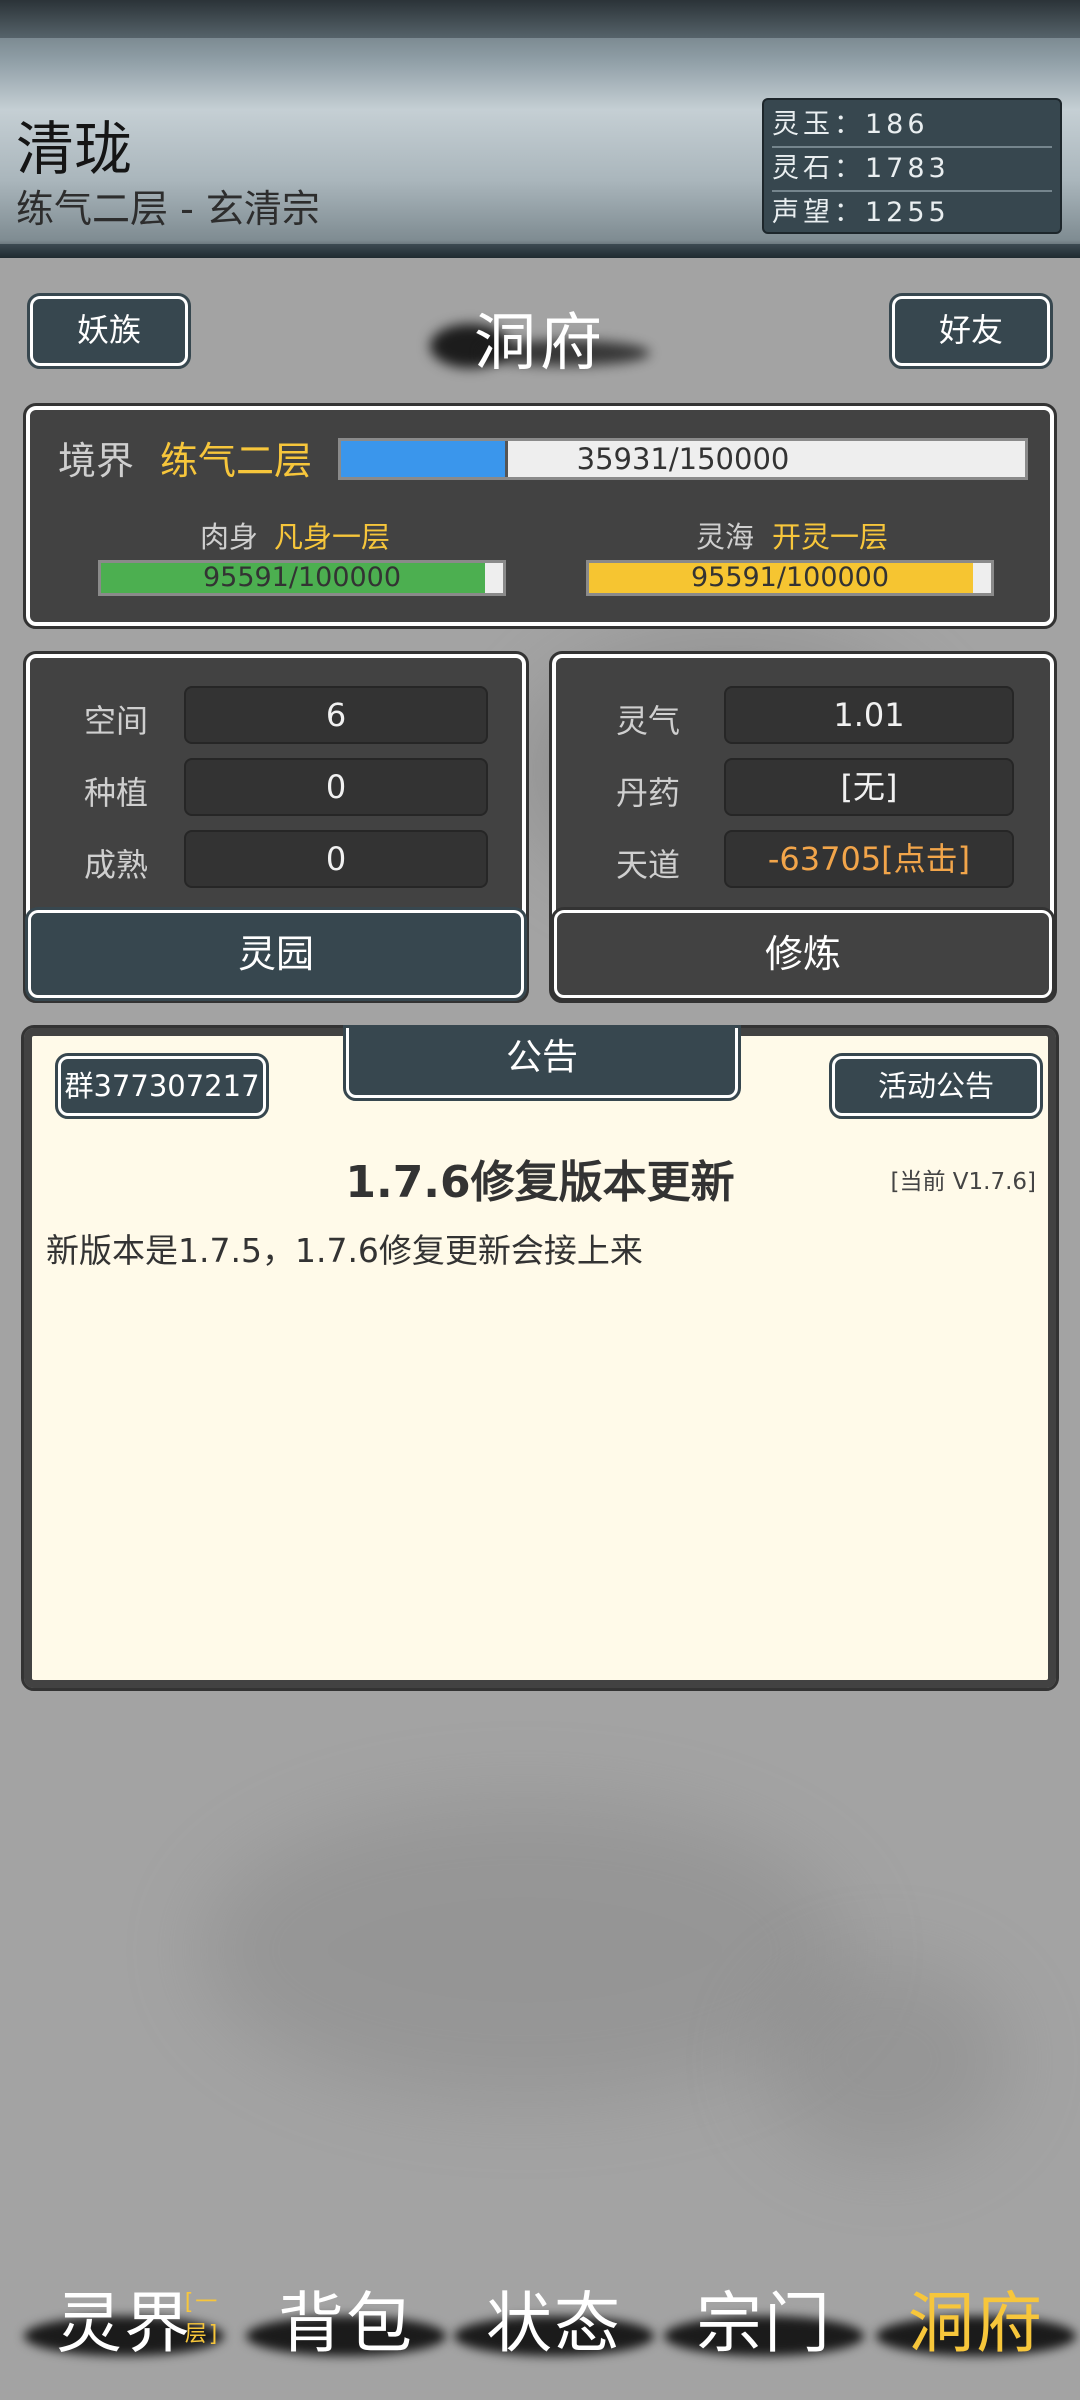  I want to click on garden-ripe-label: 成熟, so click(116, 865).